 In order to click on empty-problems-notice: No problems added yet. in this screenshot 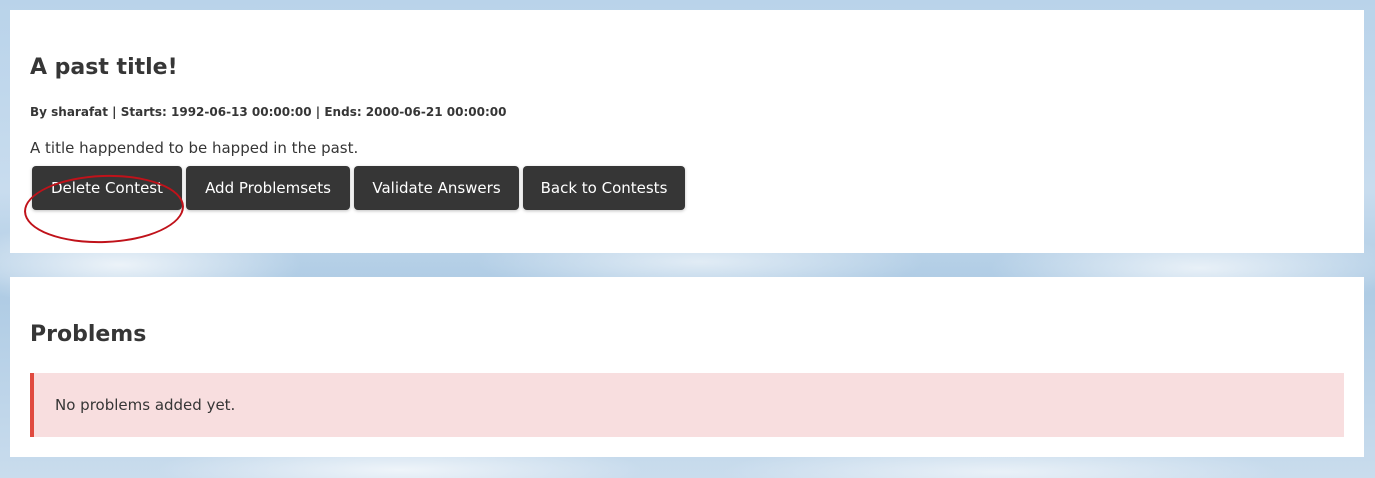, I will do `click(687, 405)`.